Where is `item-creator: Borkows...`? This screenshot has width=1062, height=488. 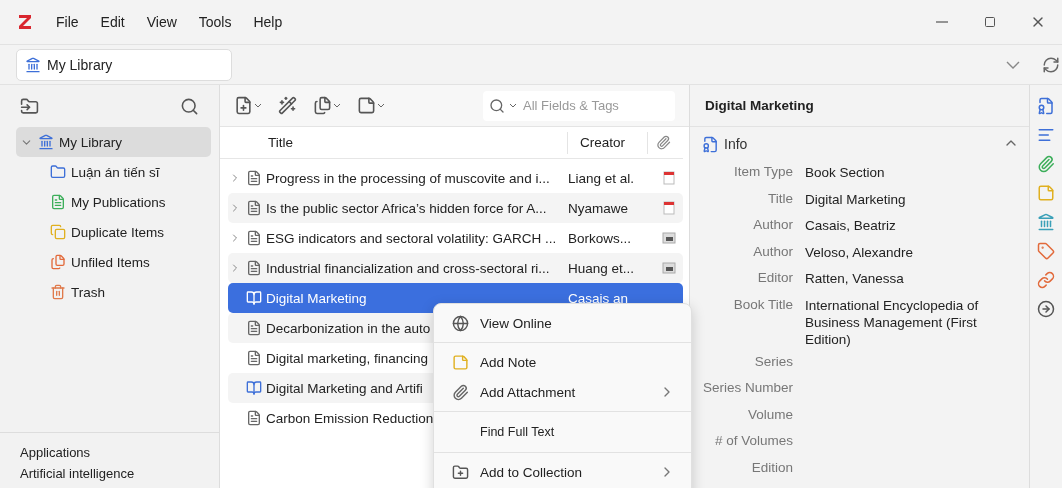 item-creator: Borkows... is located at coordinates (600, 238).